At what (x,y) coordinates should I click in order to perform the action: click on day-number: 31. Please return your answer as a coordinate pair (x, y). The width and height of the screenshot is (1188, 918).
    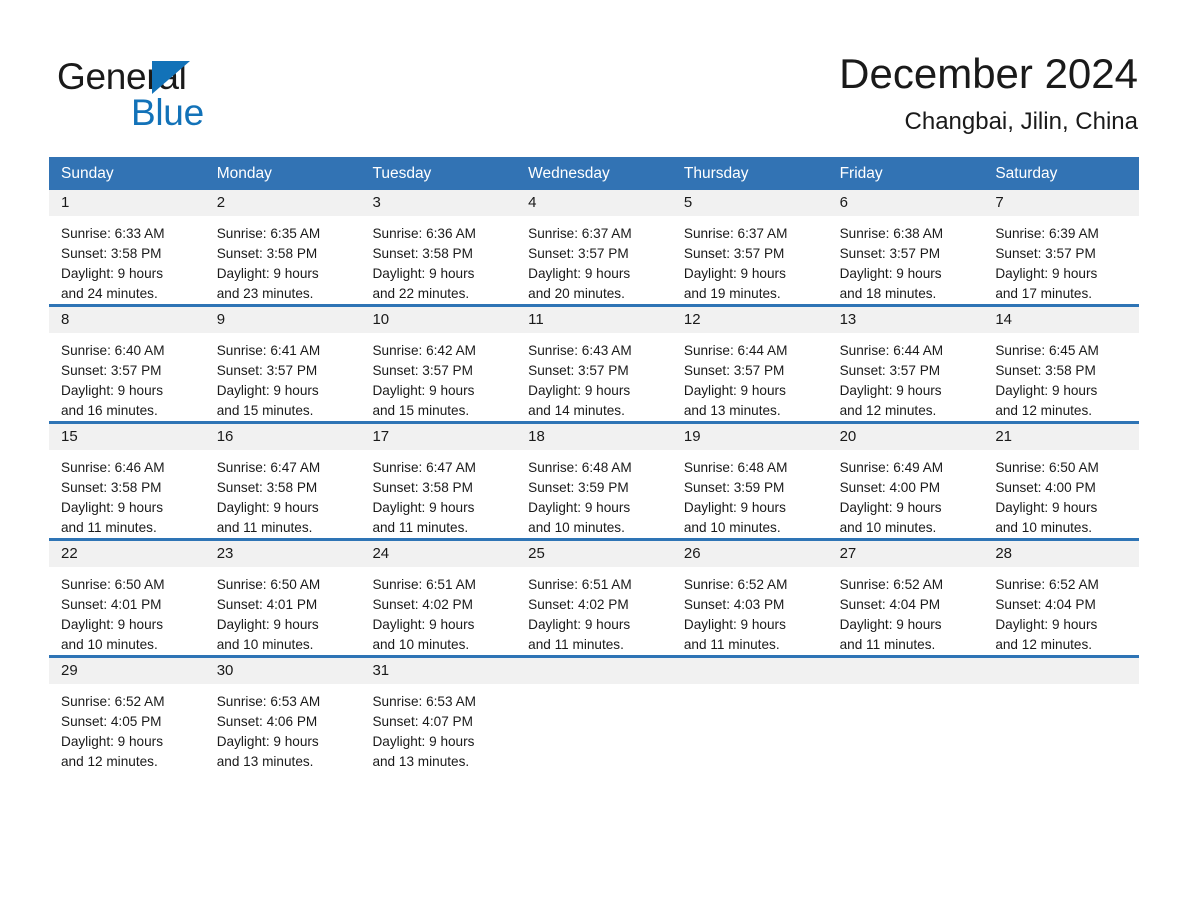
    Looking at the image, I should click on (438, 671).